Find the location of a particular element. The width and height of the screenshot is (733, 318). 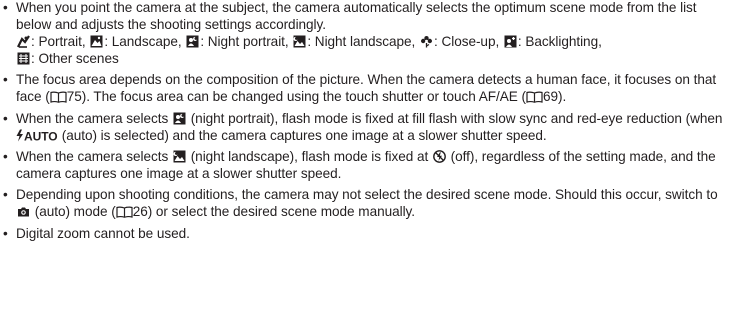

scene-label: : Backlighting, is located at coordinates (559, 41).